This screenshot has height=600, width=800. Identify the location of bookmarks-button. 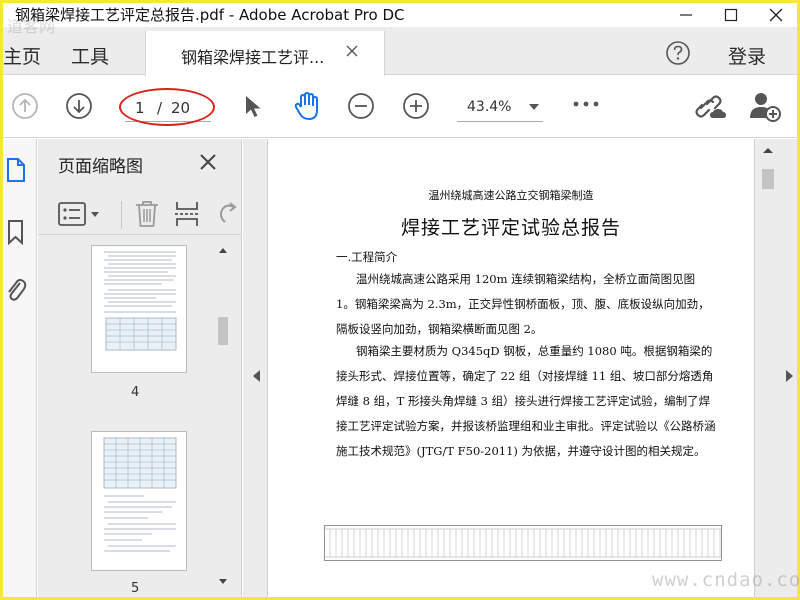
(16, 232).